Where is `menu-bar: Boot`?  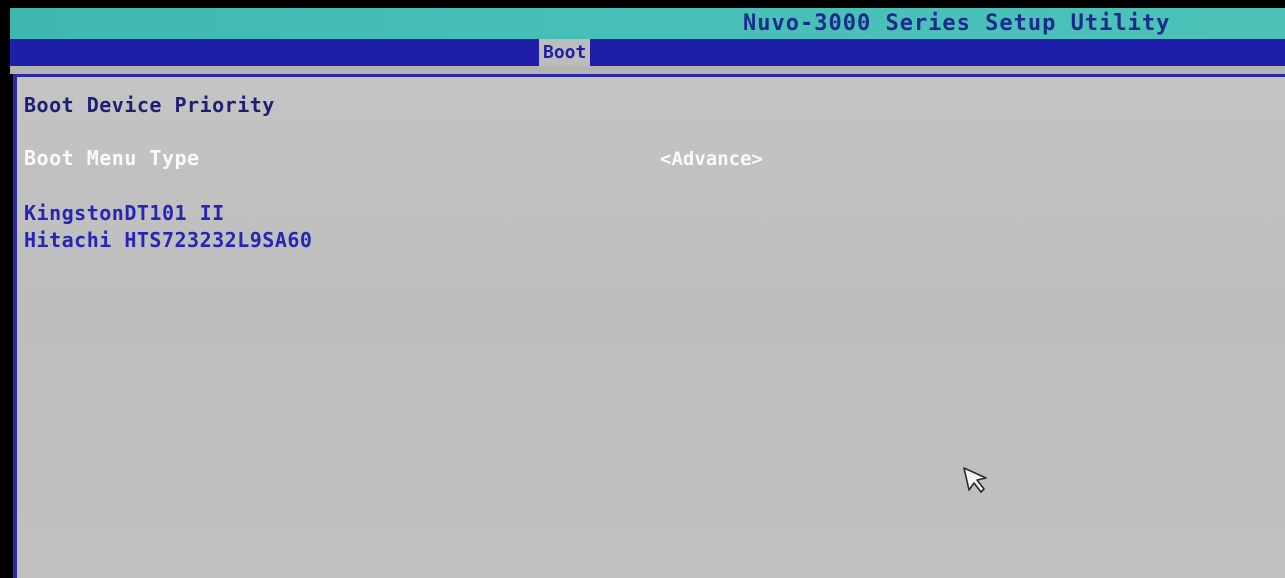 menu-bar: Boot is located at coordinates (647, 52).